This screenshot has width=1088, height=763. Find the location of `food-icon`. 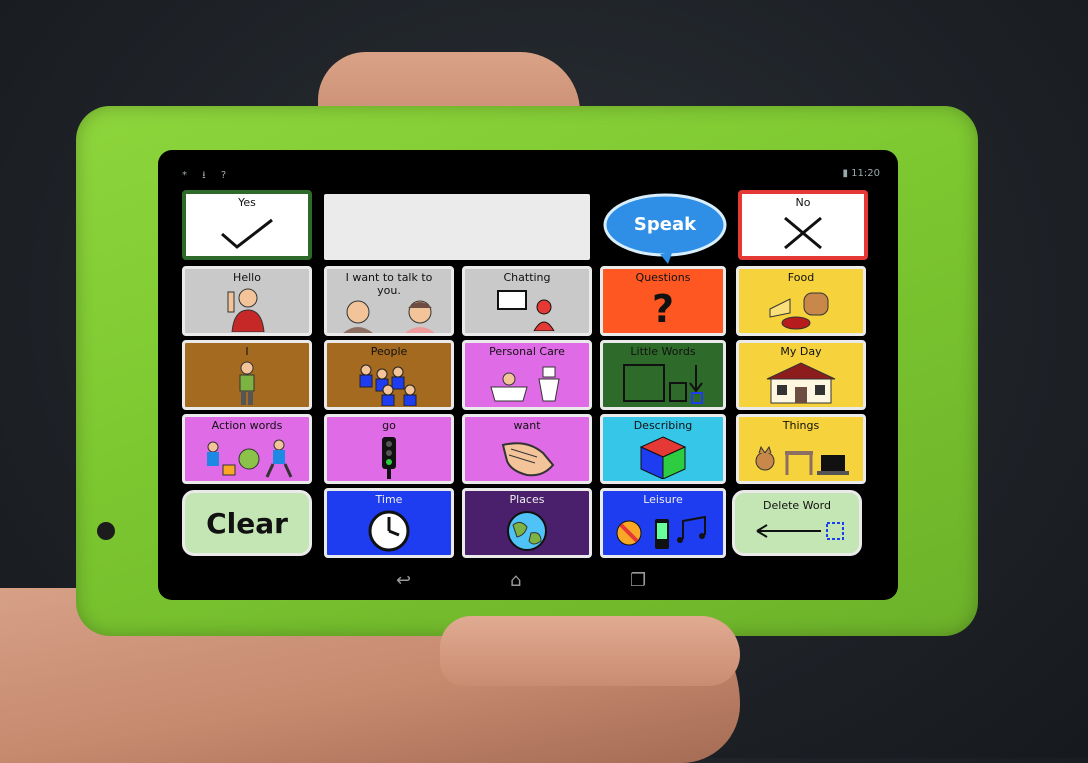

food-icon is located at coordinates (801, 309).